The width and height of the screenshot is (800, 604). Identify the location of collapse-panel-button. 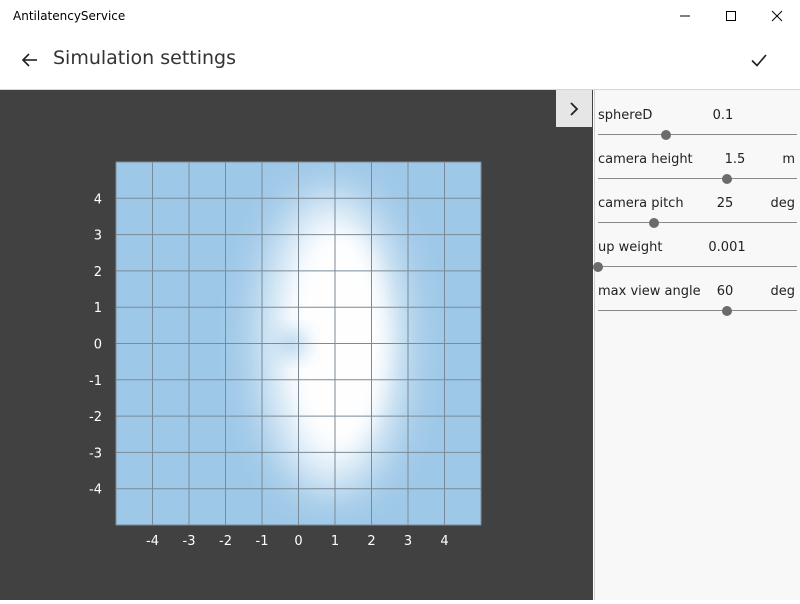
(574, 108).